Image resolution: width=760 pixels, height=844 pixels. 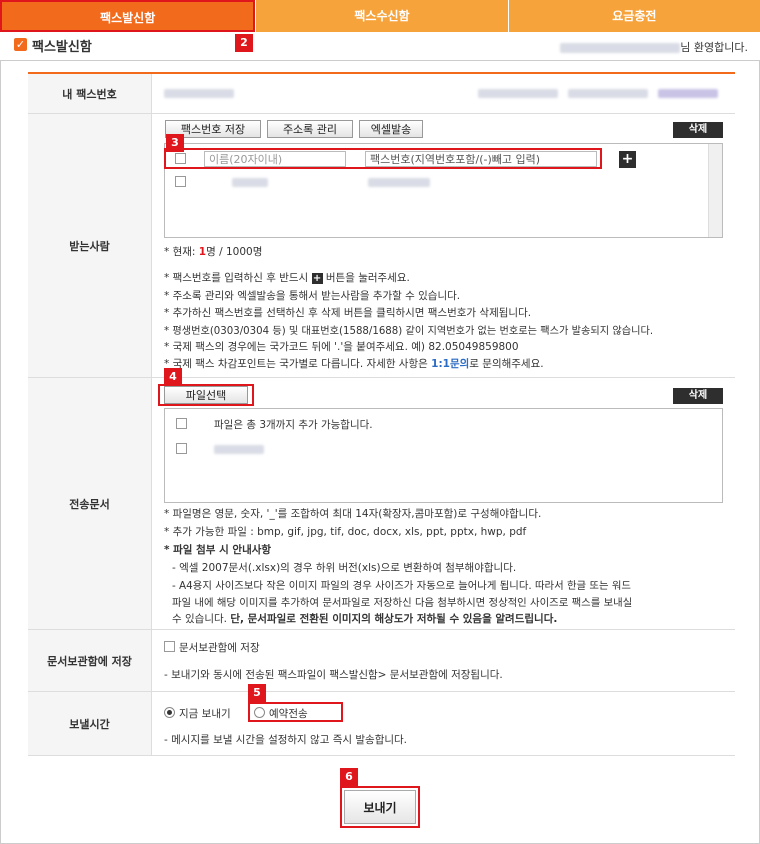 What do you see at coordinates (62, 47) in the screenshot?
I see `page-title: 팩스발신함` at bounding box center [62, 47].